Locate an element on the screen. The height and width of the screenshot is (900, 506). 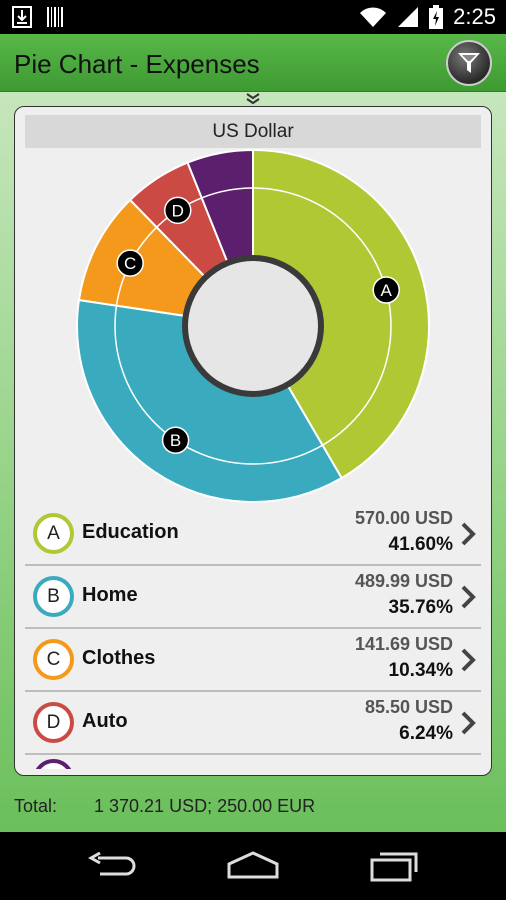
pie-label-text: C is located at coordinates (130, 263).